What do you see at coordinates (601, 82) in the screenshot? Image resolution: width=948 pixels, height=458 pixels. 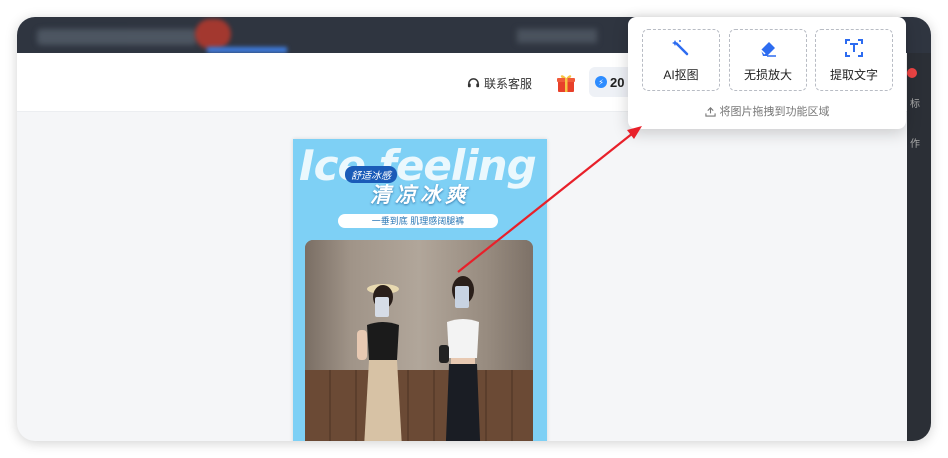 I see `bolt-coin-icon: ⚡` at bounding box center [601, 82].